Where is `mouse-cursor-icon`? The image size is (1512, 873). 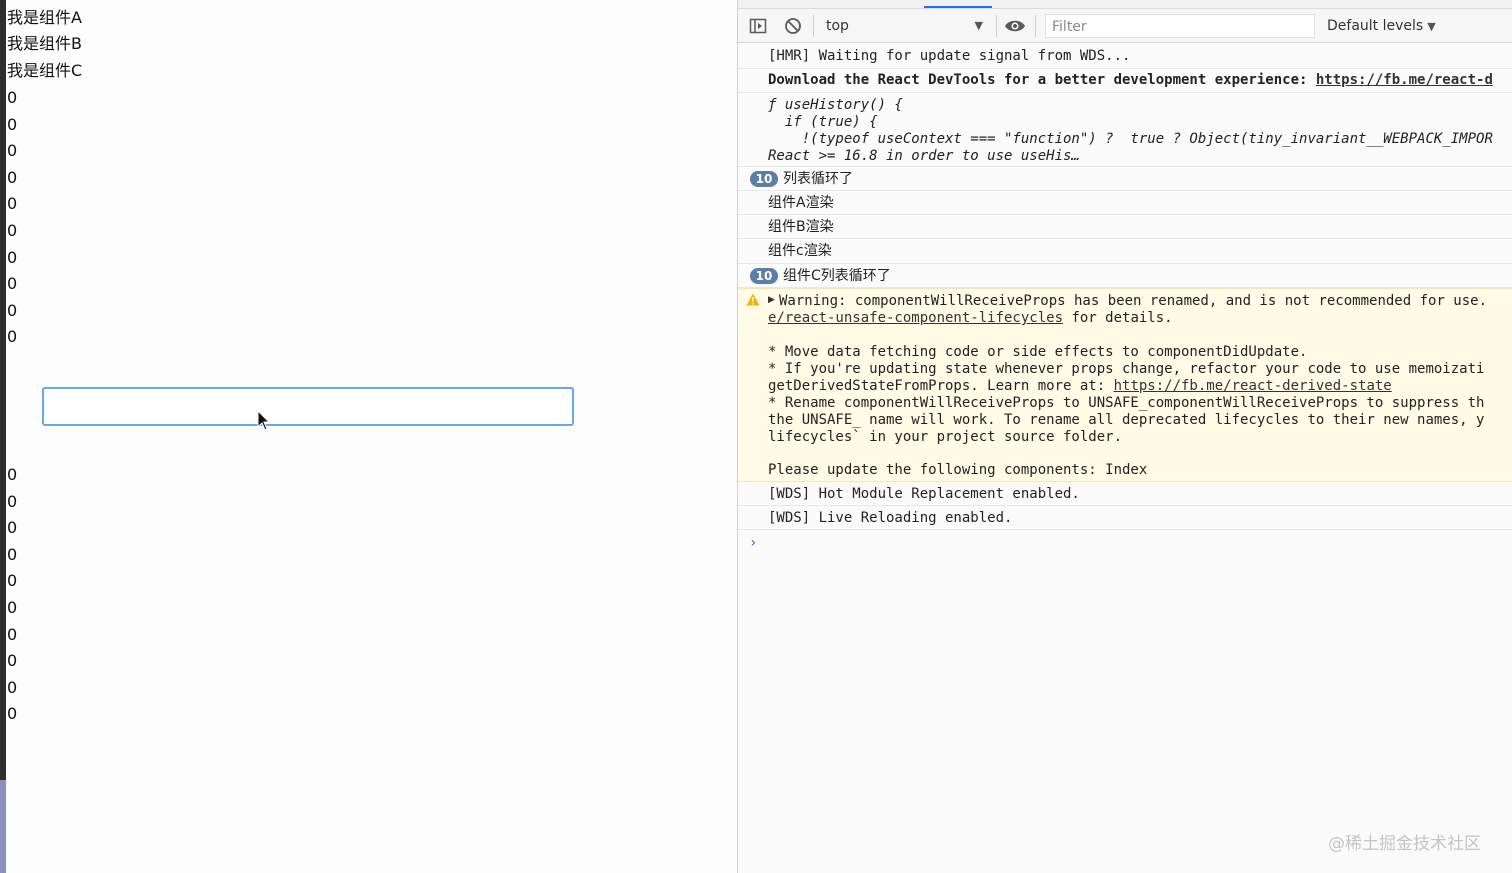 mouse-cursor-icon is located at coordinates (264, 420).